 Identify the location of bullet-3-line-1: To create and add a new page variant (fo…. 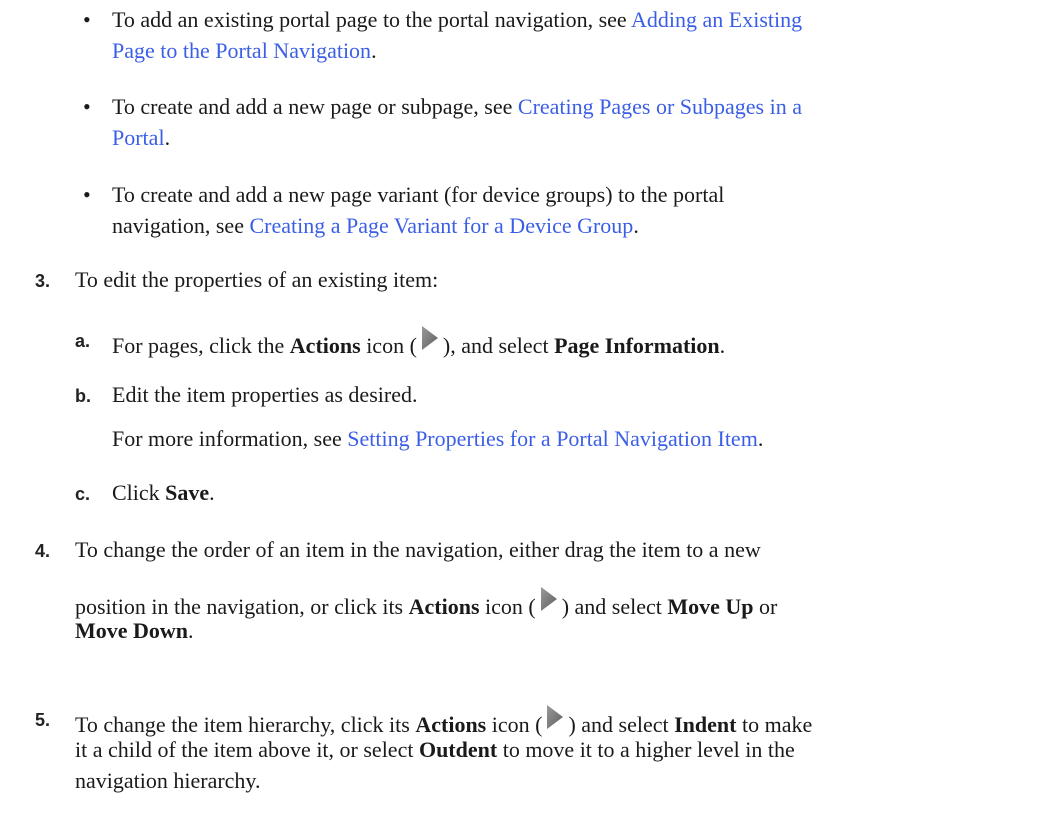
(418, 194).